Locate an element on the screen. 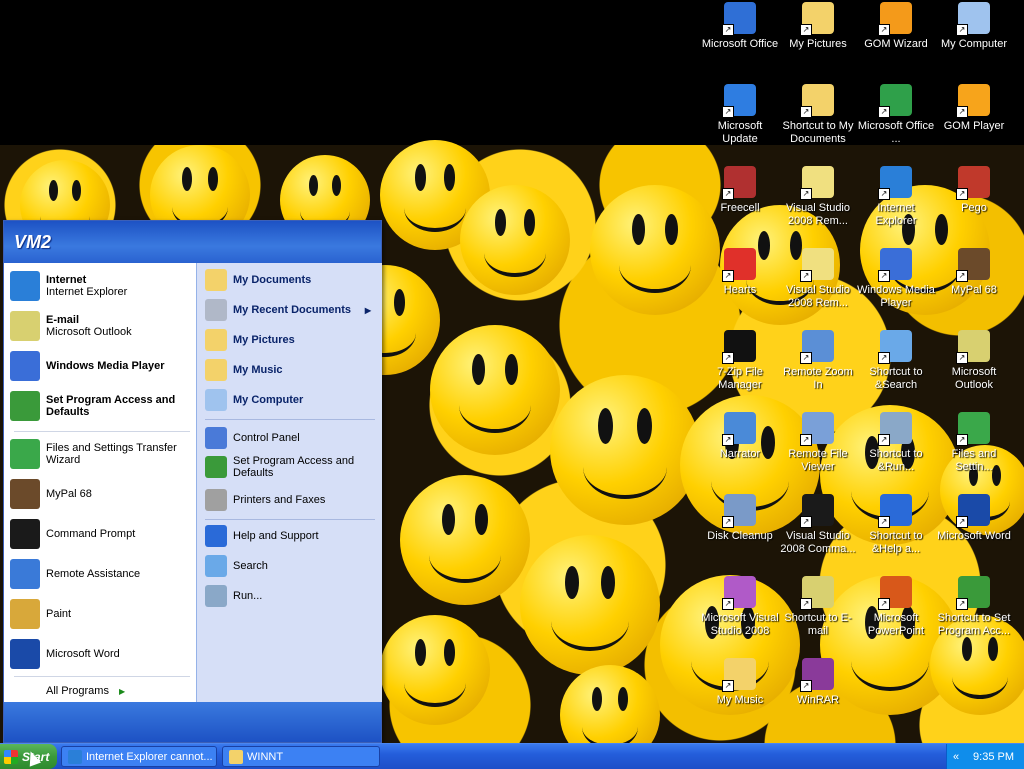  clock: 9:35 PM is located at coordinates (993, 757).